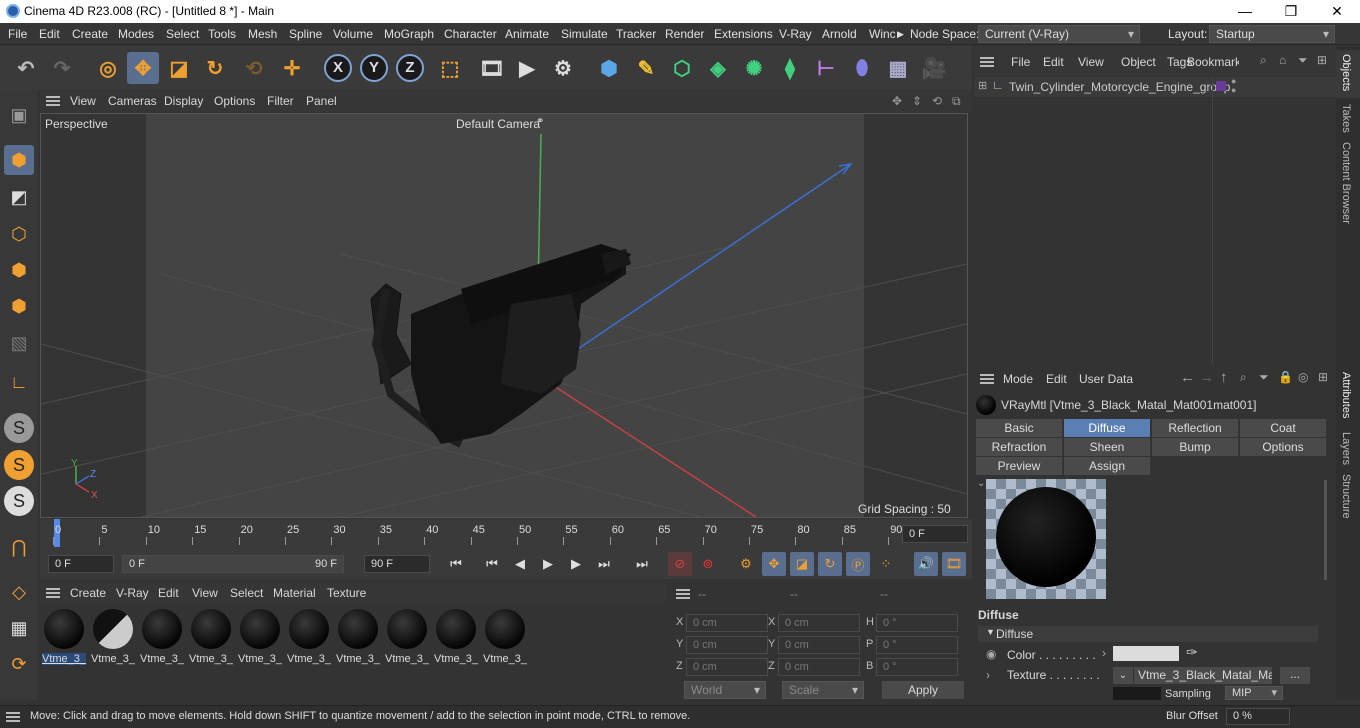 The width and height of the screenshot is (1360, 728). What do you see at coordinates (1258, 716) in the screenshot?
I see `blur-offset-field: 0 %` at bounding box center [1258, 716].